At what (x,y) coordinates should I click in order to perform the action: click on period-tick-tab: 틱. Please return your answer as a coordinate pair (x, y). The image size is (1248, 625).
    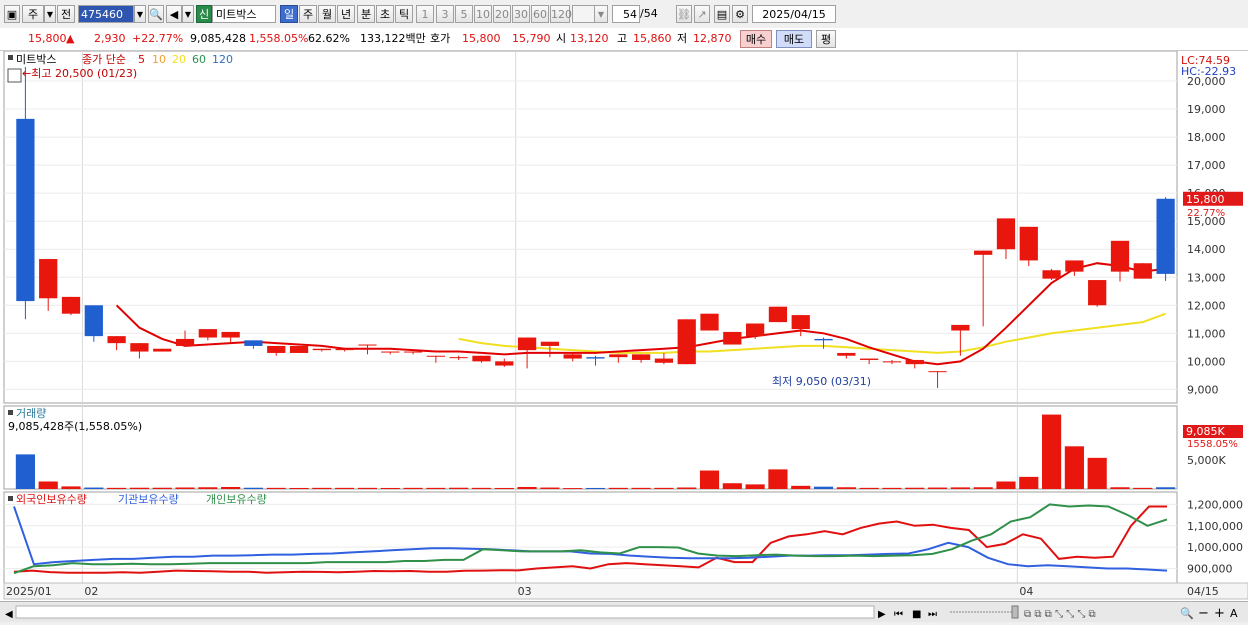
    Looking at the image, I should click on (404, 14).